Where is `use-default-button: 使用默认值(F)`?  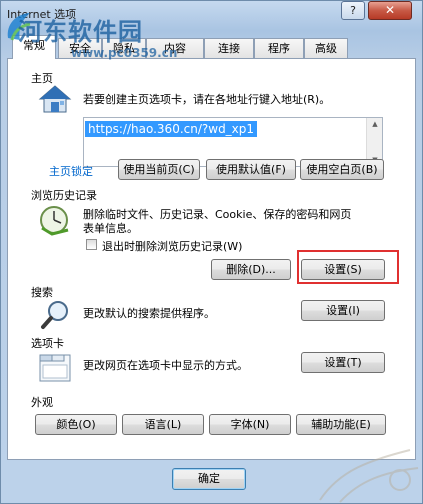 use-default-button: 使用默认值(F) is located at coordinates (251, 169).